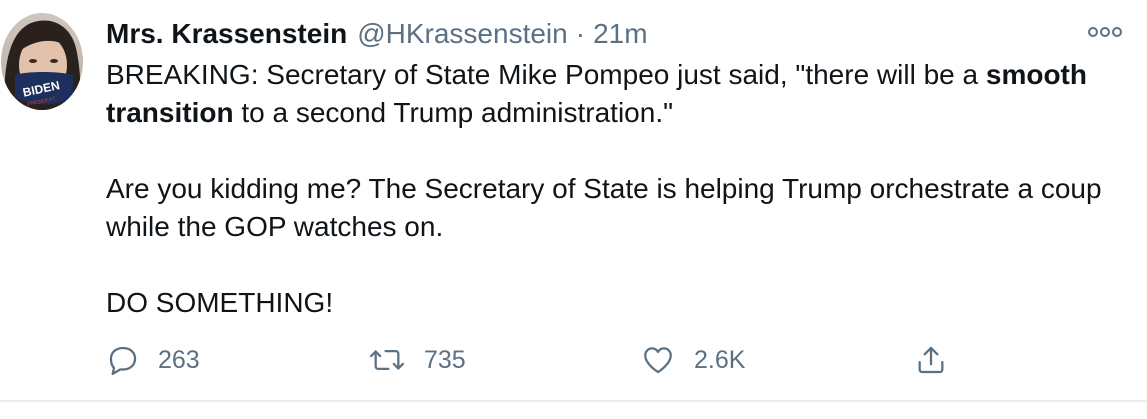  I want to click on retweet-button: 735, so click(417, 360).